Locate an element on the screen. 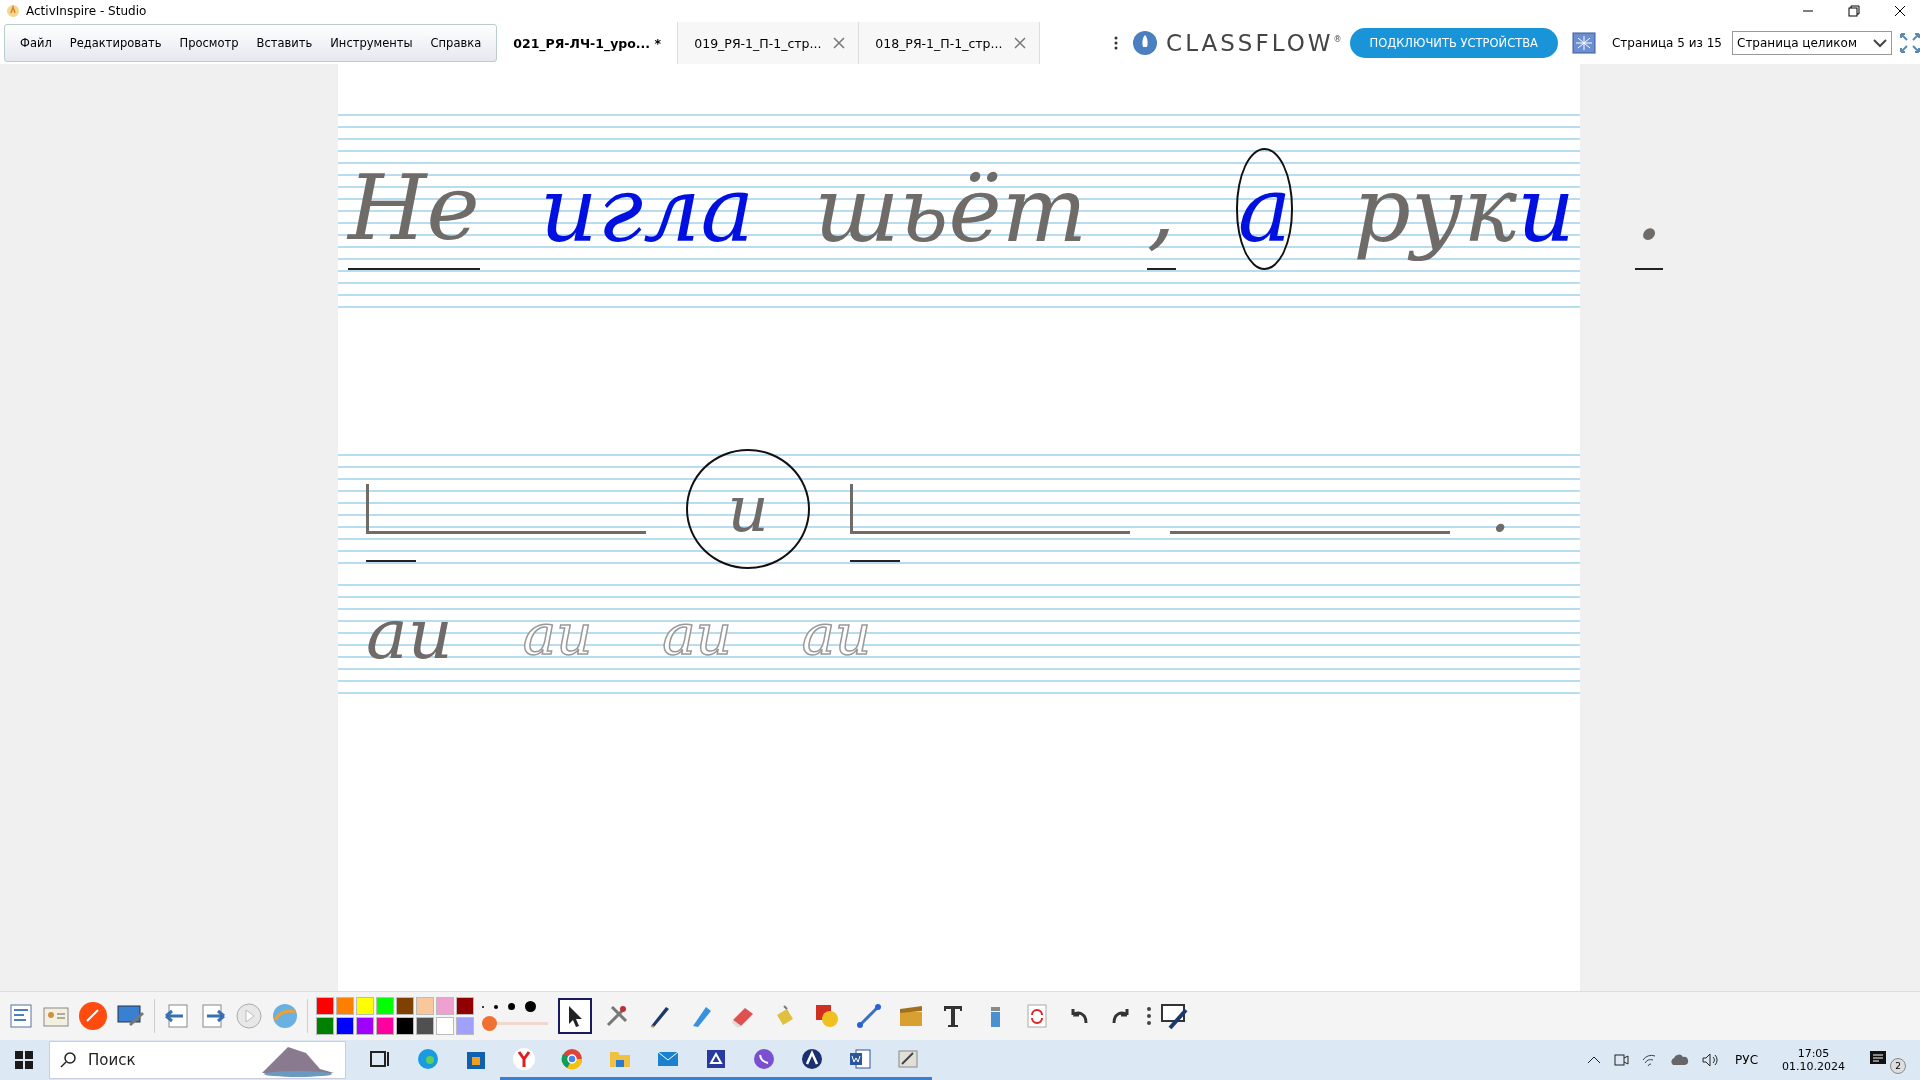 The image size is (1920, 1080). cursive-letters: аи is located at coordinates (409, 634).